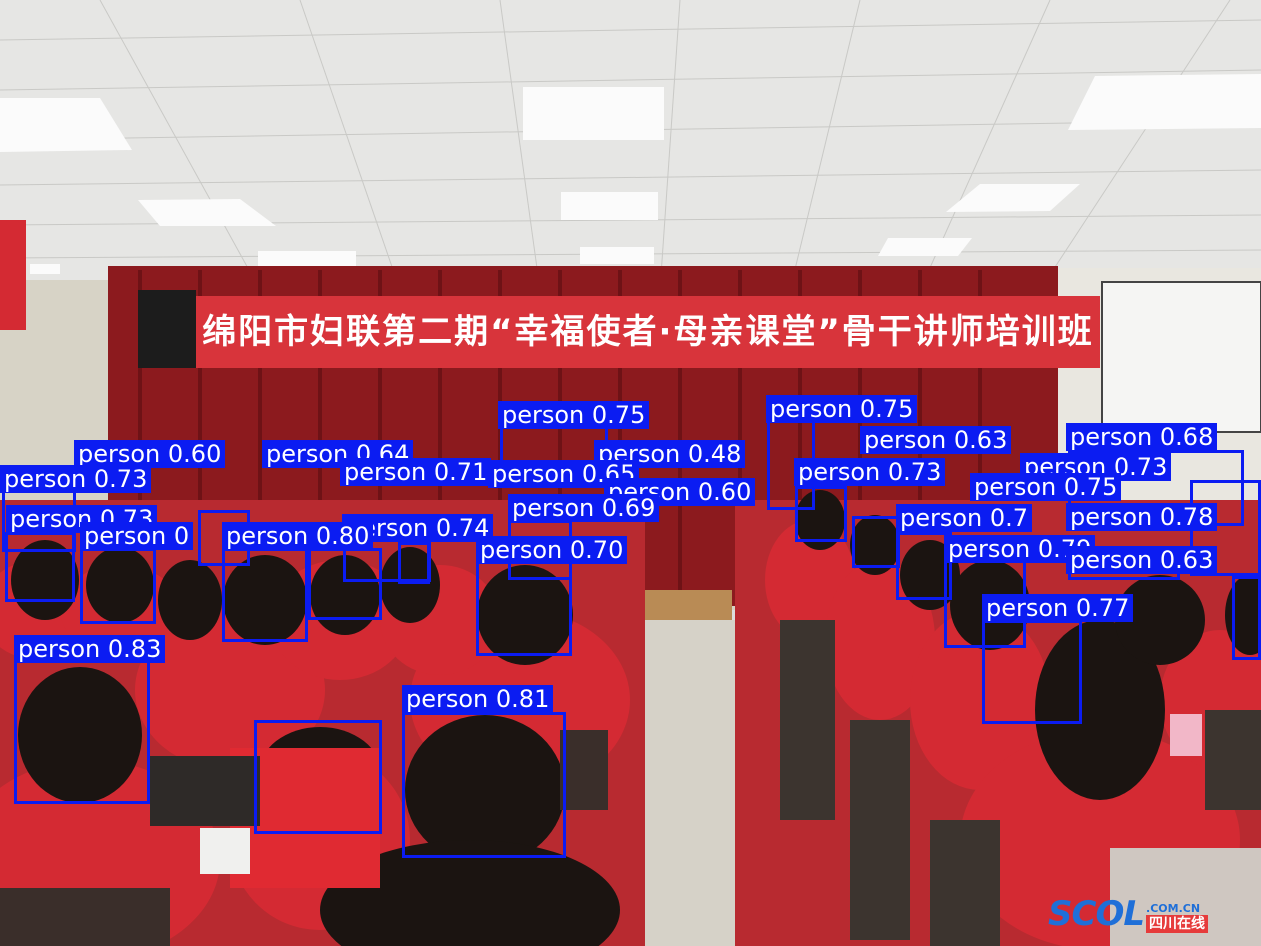 The width and height of the screenshot is (1261, 946). I want to click on site-watermark: SCOL .COM.CN 四川在线, so click(1128, 913).